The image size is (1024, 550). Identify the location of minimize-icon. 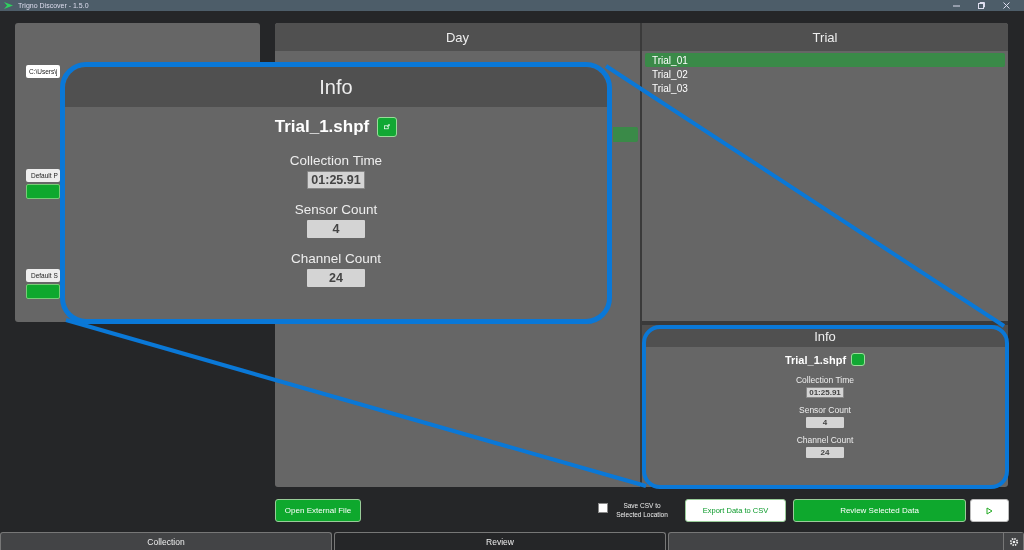
(956, 6).